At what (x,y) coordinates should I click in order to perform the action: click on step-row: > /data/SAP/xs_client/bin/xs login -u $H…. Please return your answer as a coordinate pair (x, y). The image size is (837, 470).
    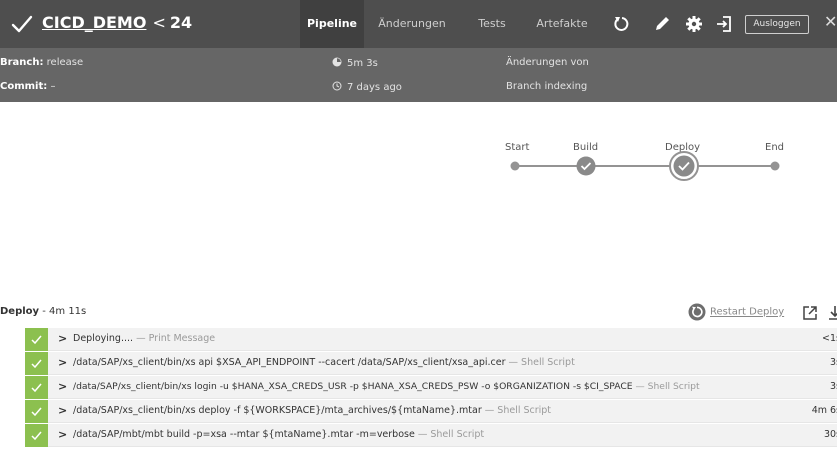
    Looking at the image, I should click on (431, 387).